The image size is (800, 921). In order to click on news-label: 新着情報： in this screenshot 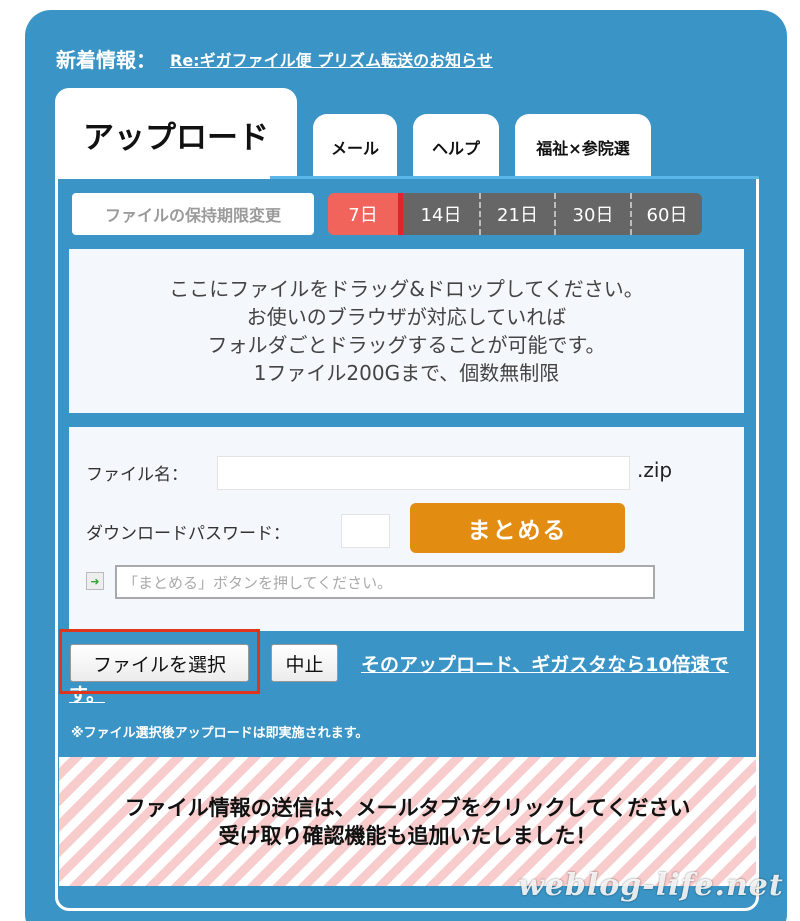, I will do `click(106, 60)`.